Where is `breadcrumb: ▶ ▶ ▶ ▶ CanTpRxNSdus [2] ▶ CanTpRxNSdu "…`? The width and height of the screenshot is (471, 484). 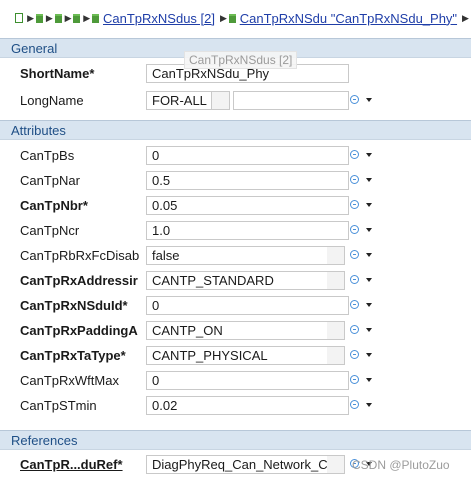
breadcrumb: ▶ ▶ ▶ ▶ CanTpRxNSdus [2] ▶ CanTpRxNSdu "… is located at coordinates (235, 18).